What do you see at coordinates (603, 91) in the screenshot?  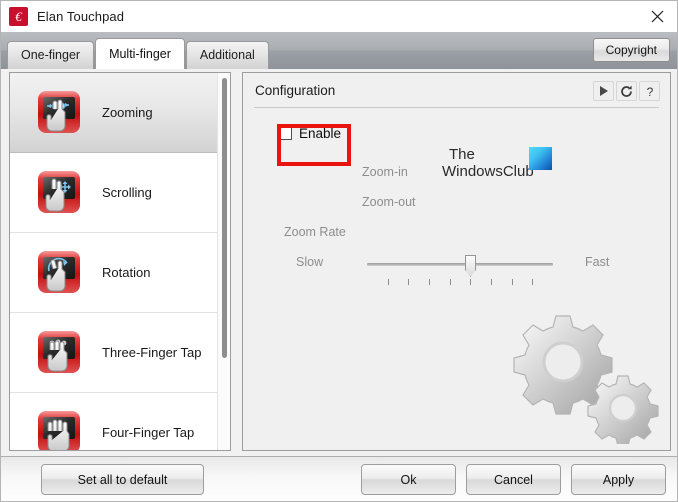 I see `play-icon` at bounding box center [603, 91].